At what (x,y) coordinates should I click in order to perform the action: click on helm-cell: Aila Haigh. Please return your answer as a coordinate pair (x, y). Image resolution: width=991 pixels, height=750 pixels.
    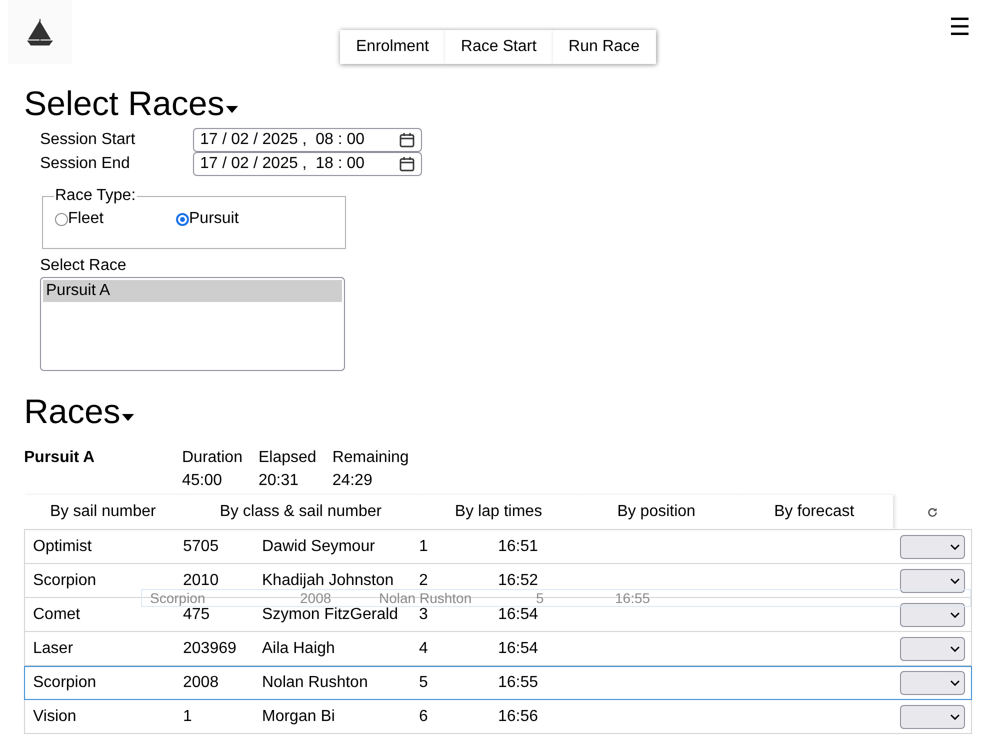
    Looking at the image, I should click on (298, 648).